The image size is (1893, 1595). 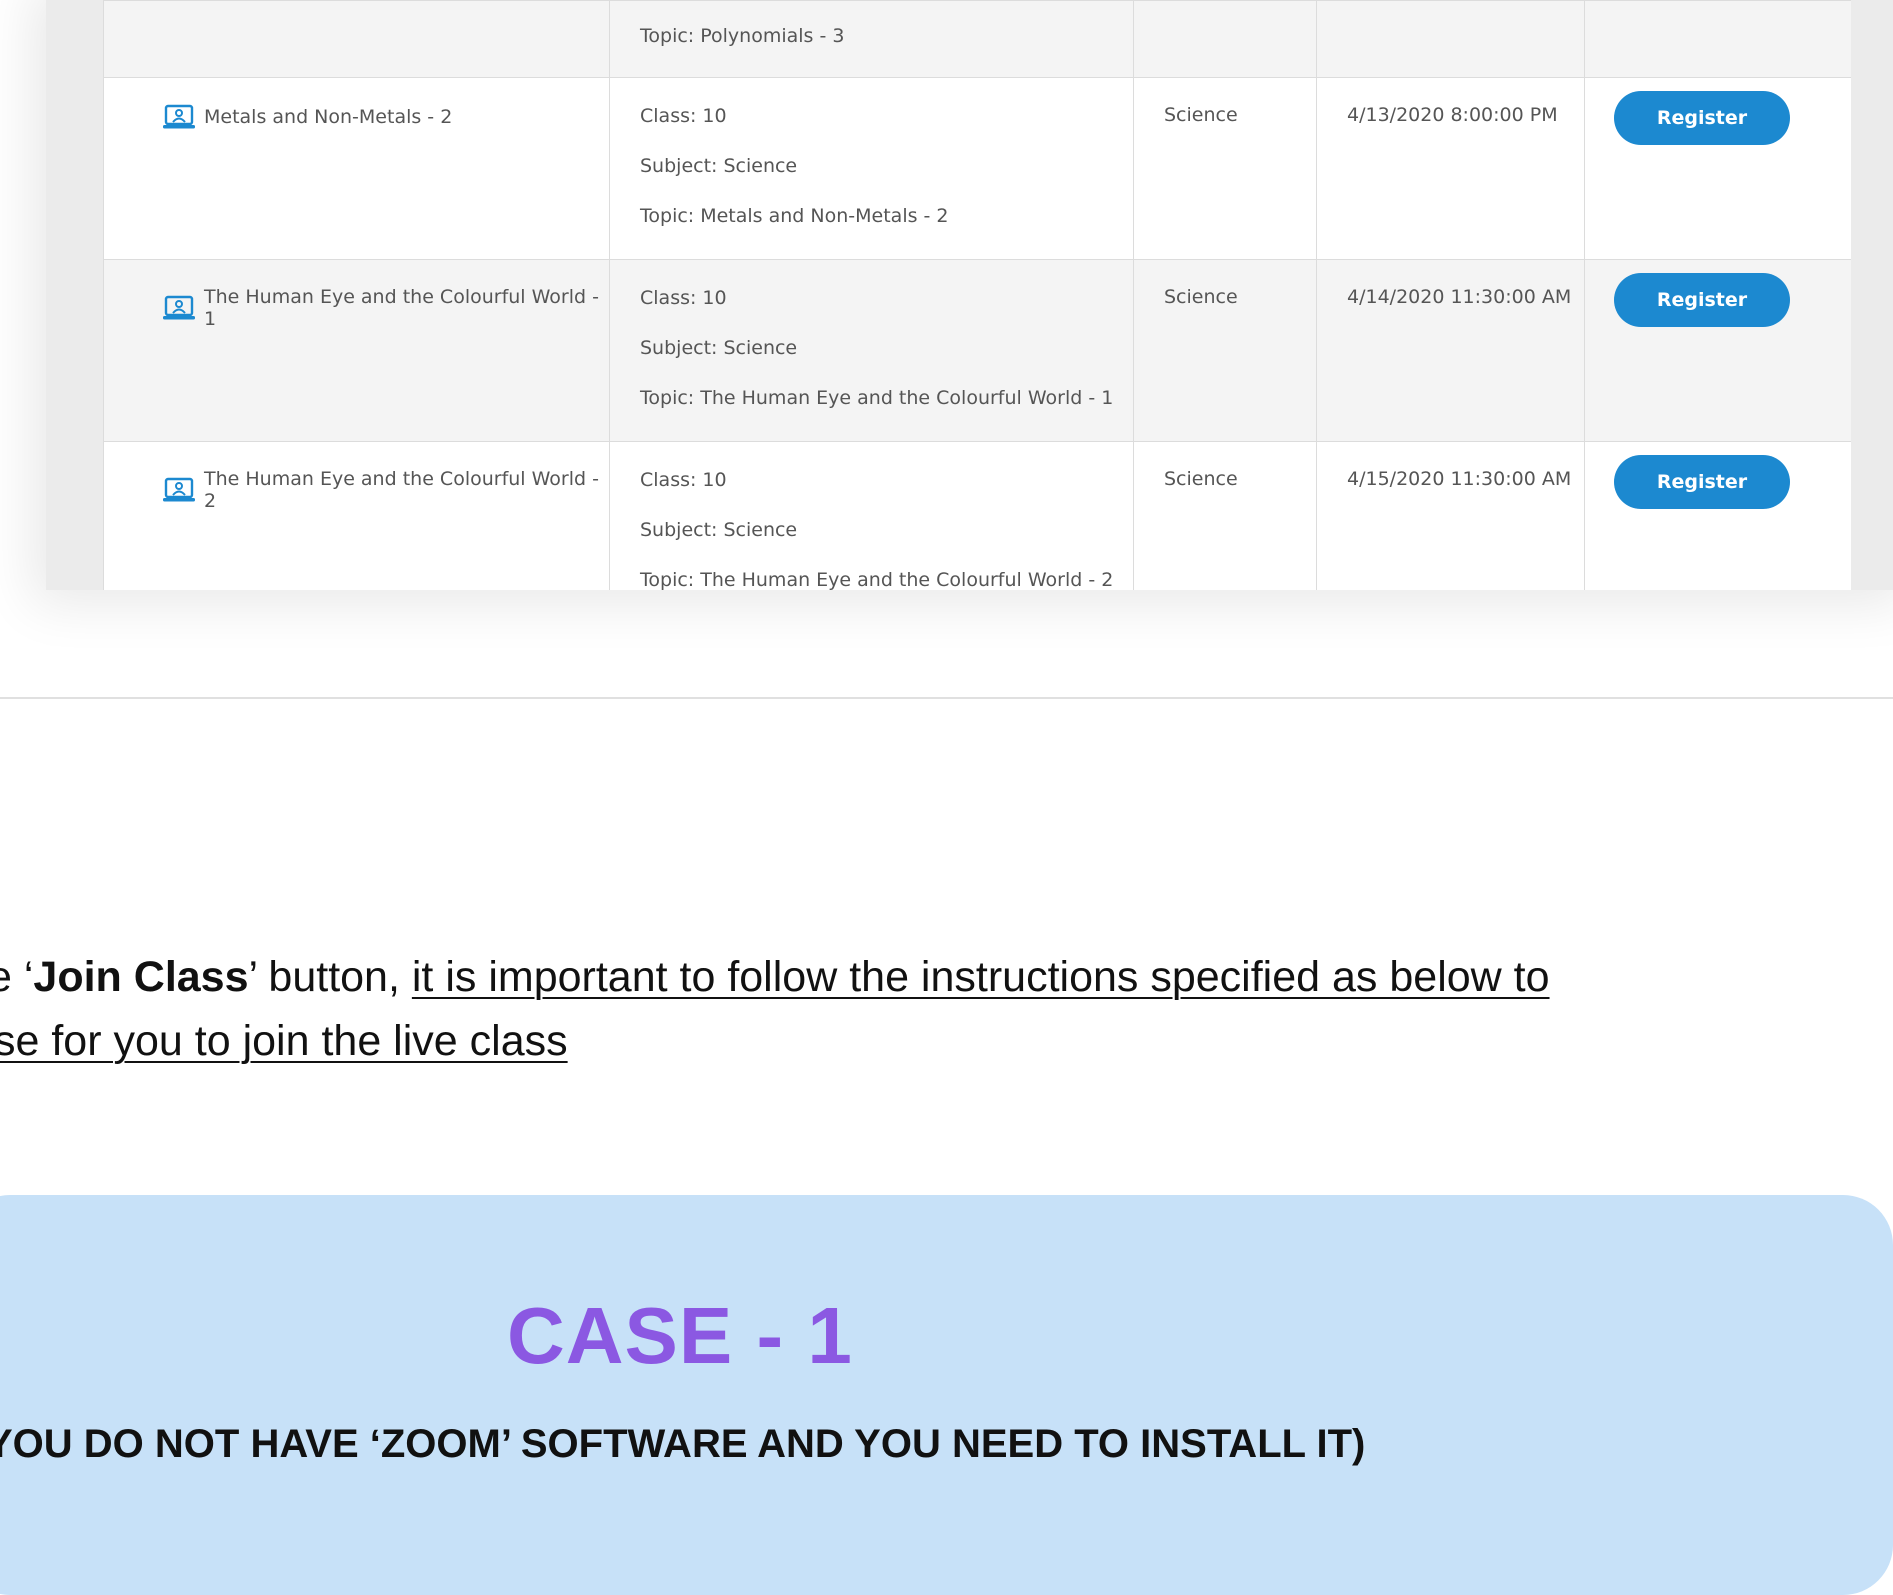 I want to click on instruction-prefix: e ‘, so click(x=17, y=977).